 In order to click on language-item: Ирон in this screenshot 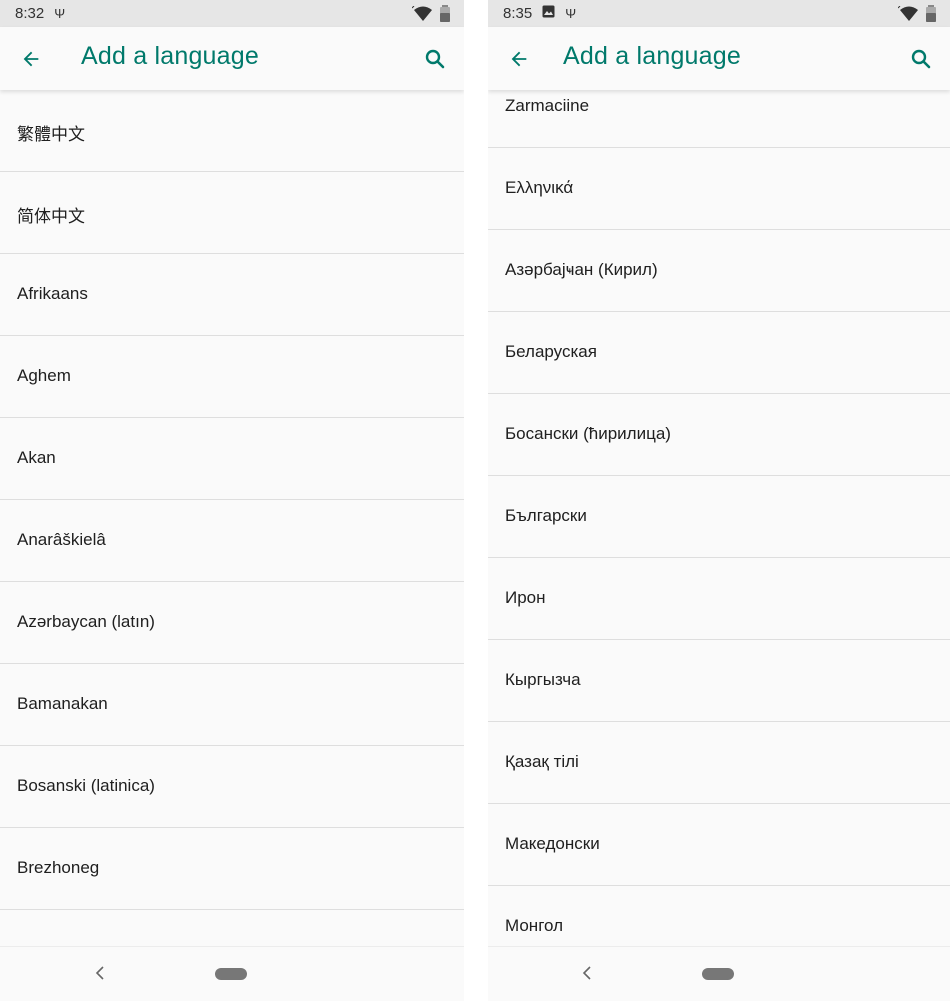, I will do `click(719, 599)`.